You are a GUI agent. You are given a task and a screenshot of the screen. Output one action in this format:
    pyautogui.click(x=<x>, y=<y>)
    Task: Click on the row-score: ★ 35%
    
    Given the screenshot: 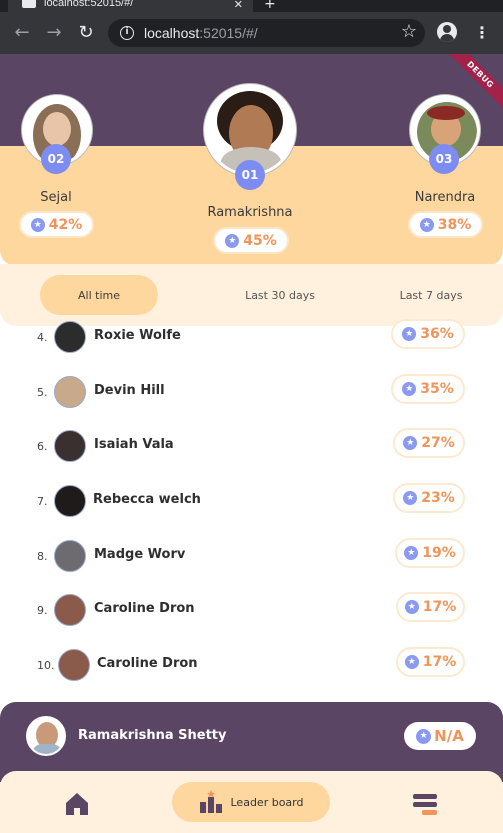 What is the action you would take?
    pyautogui.click(x=428, y=389)
    